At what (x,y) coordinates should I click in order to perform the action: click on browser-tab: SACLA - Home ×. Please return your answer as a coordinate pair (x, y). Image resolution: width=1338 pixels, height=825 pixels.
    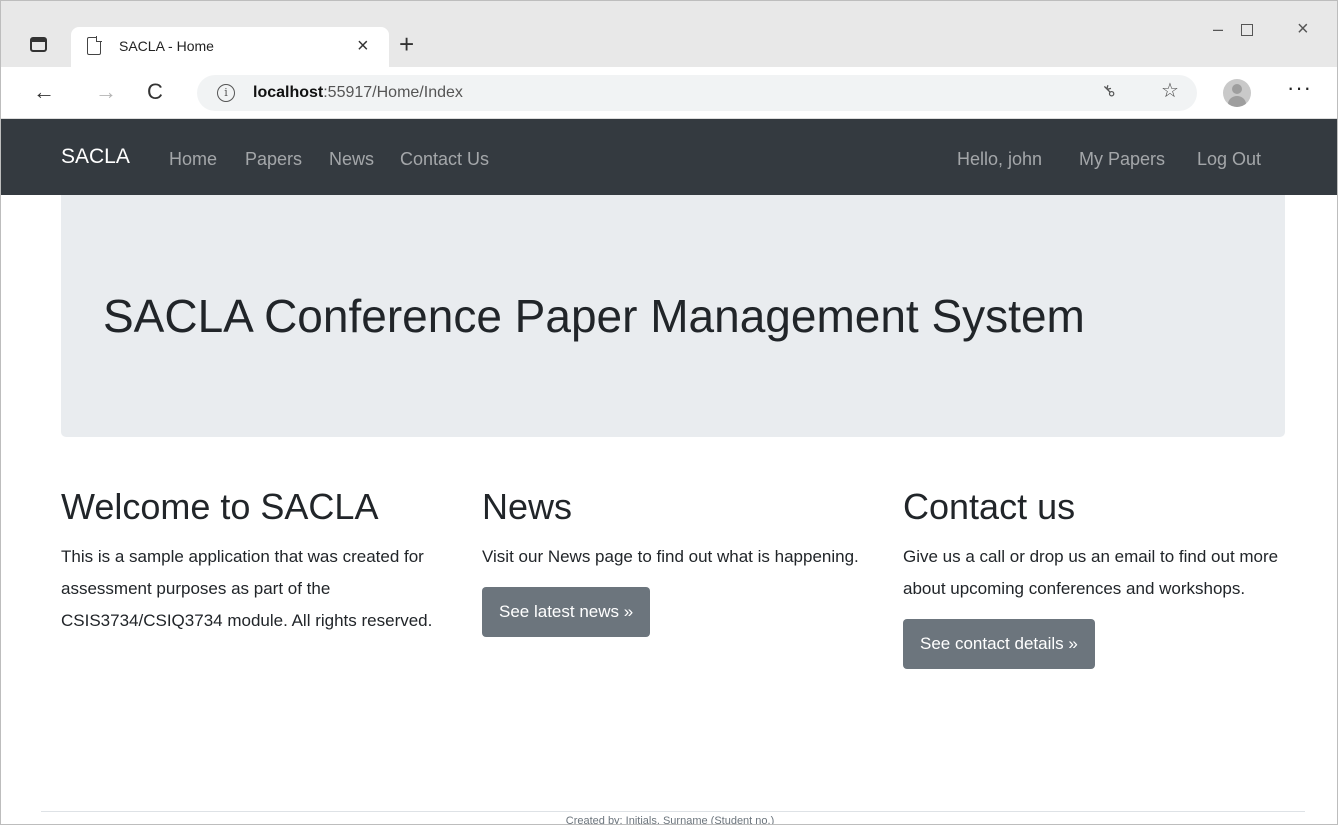
    Looking at the image, I should click on (230, 47).